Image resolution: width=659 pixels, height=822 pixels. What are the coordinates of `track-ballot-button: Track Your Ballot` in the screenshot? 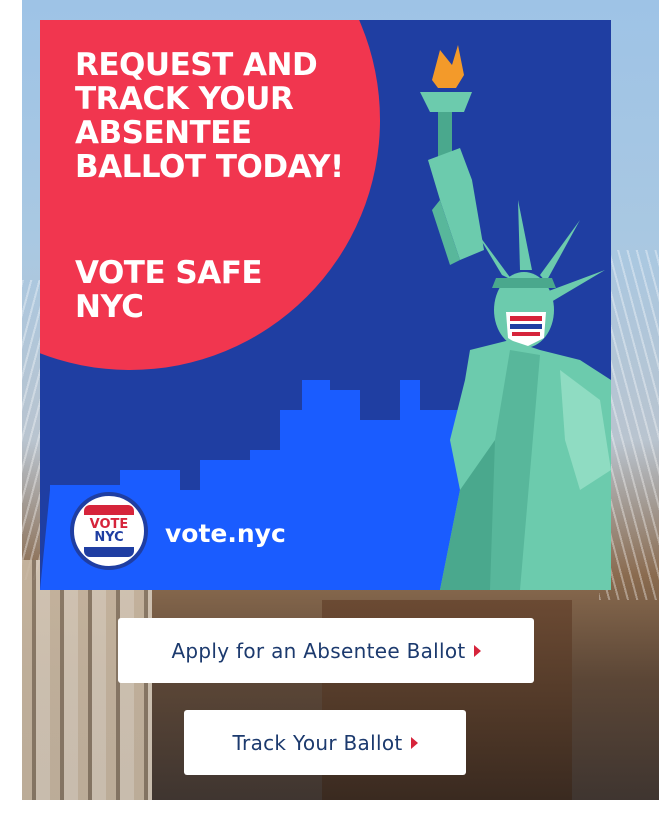 It's located at (325, 742).